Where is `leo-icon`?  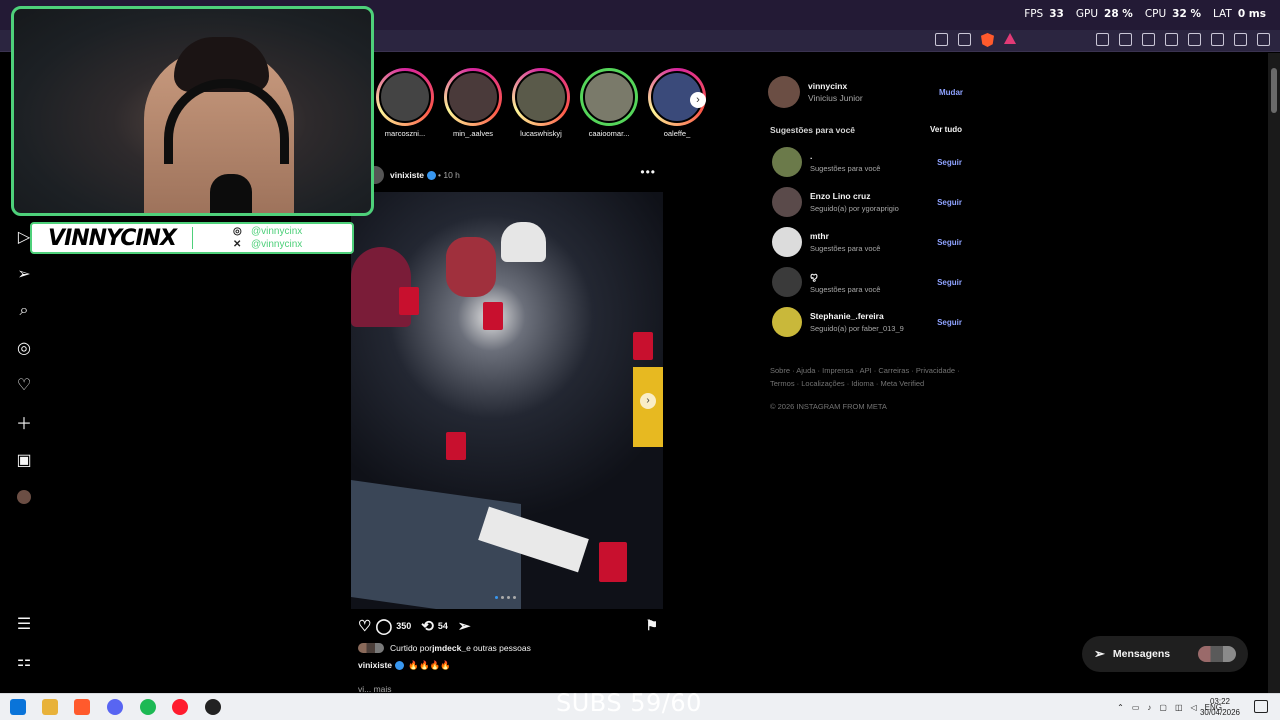 leo-icon is located at coordinates (1217, 39).